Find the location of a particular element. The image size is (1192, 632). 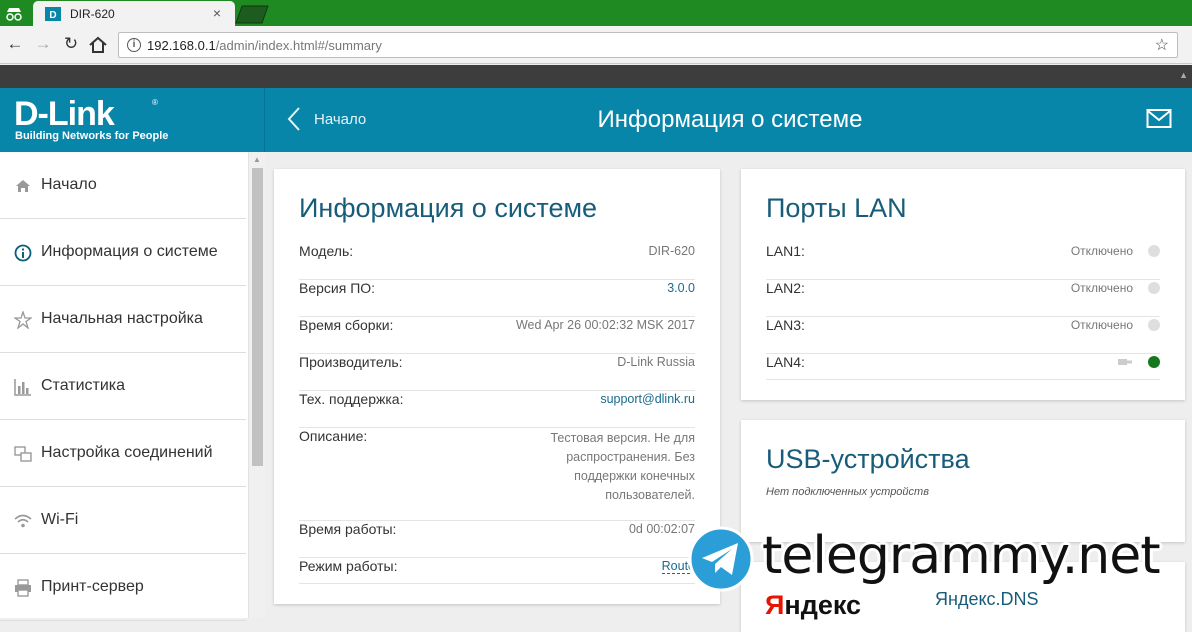

sidebar-item-initial-setup: Начальная настройка is located at coordinates (123, 319).